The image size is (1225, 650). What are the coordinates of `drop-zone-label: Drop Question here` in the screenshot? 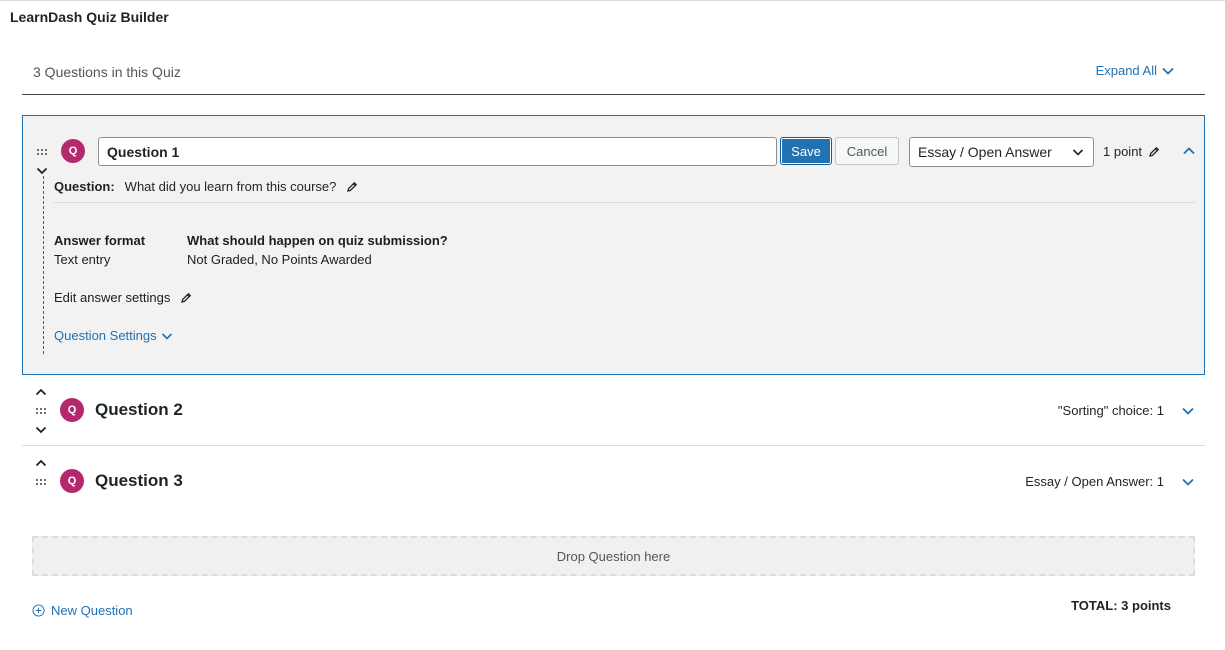 It's located at (613, 556).